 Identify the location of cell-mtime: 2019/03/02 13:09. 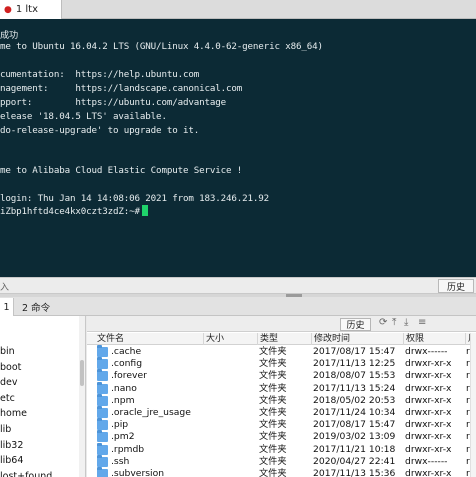
(354, 437).